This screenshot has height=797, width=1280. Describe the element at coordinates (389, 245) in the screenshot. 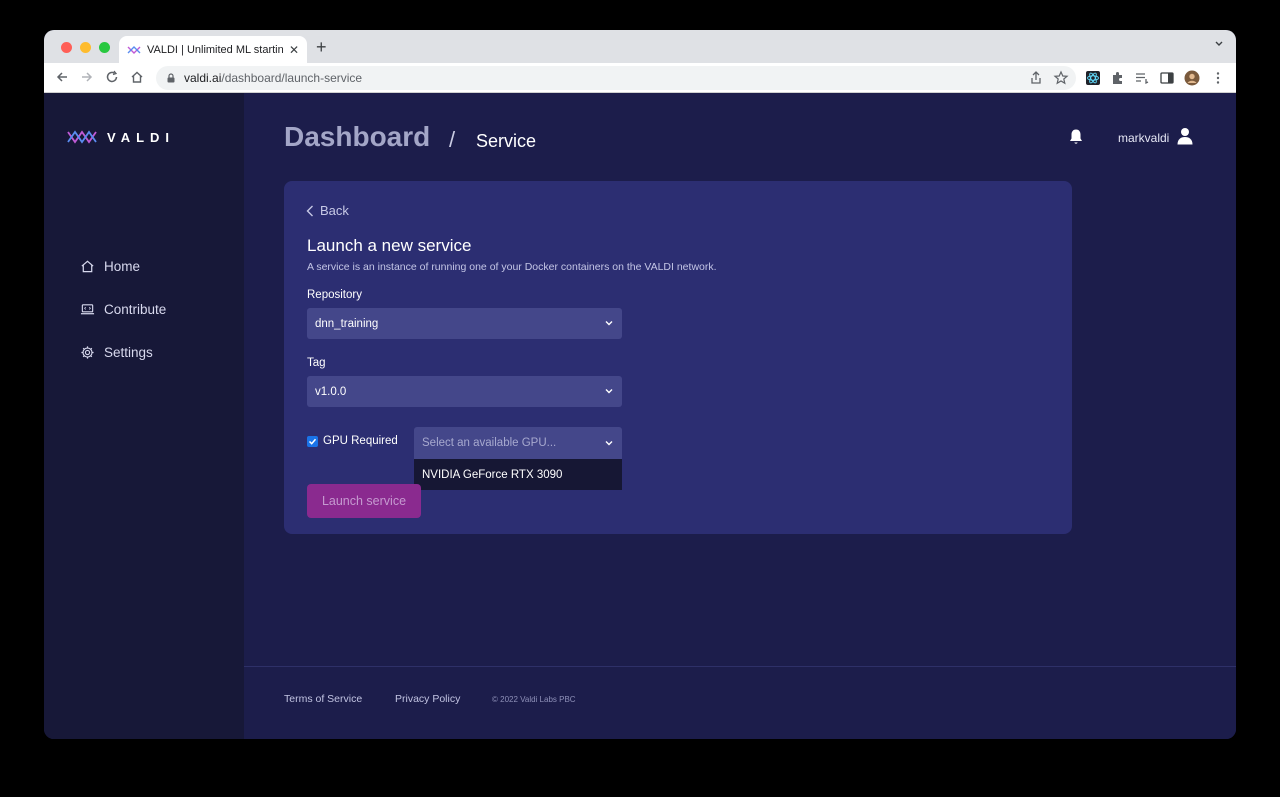

I see `form-title: Launch a new service` at that location.